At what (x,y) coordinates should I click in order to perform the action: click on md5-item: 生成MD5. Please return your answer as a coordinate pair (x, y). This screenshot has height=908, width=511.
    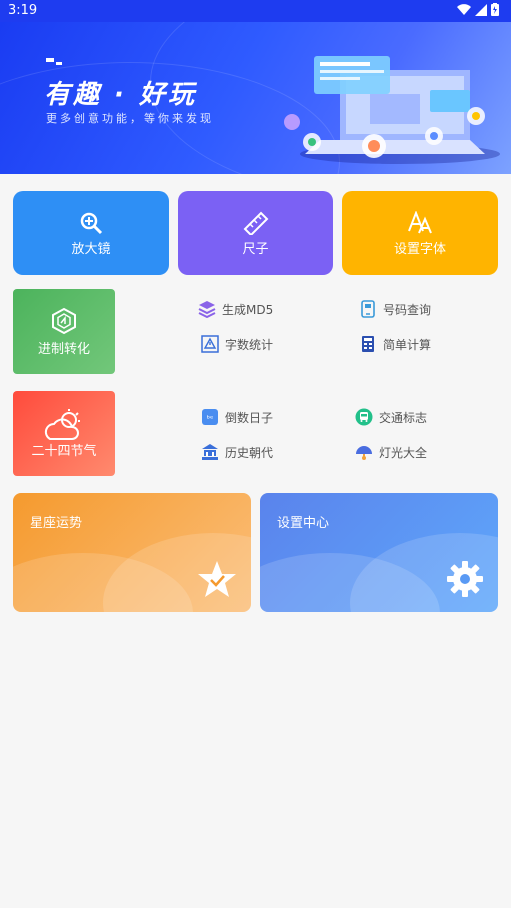
    Looking at the image, I should click on (235, 309).